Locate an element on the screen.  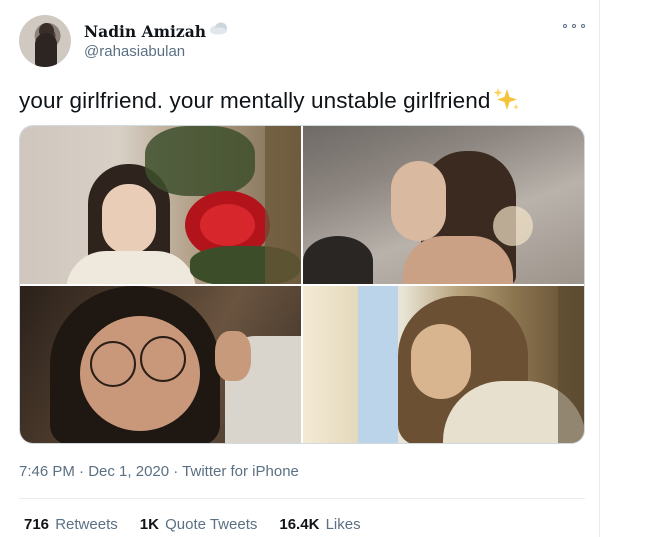
tweet-time: 7:46 PM is located at coordinates (47, 471).